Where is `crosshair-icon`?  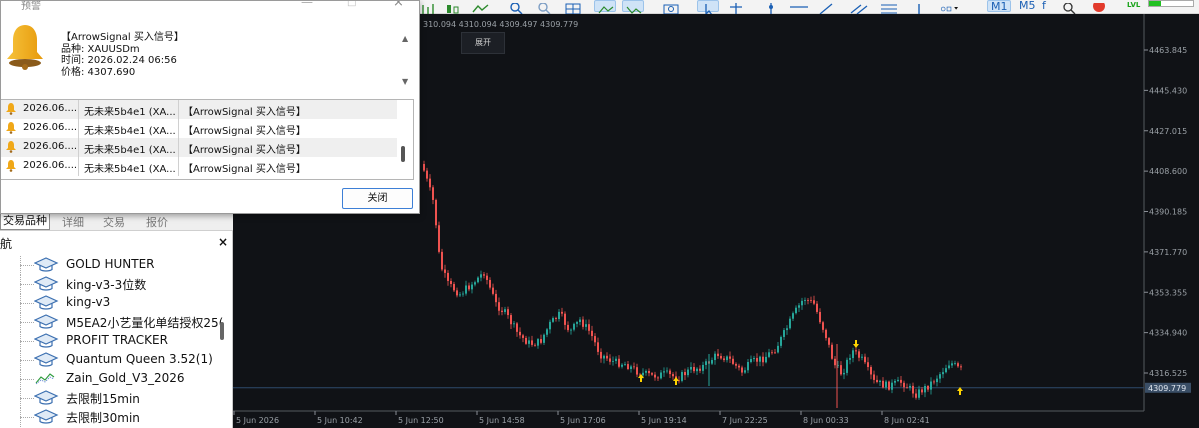 crosshair-icon is located at coordinates (736, 7).